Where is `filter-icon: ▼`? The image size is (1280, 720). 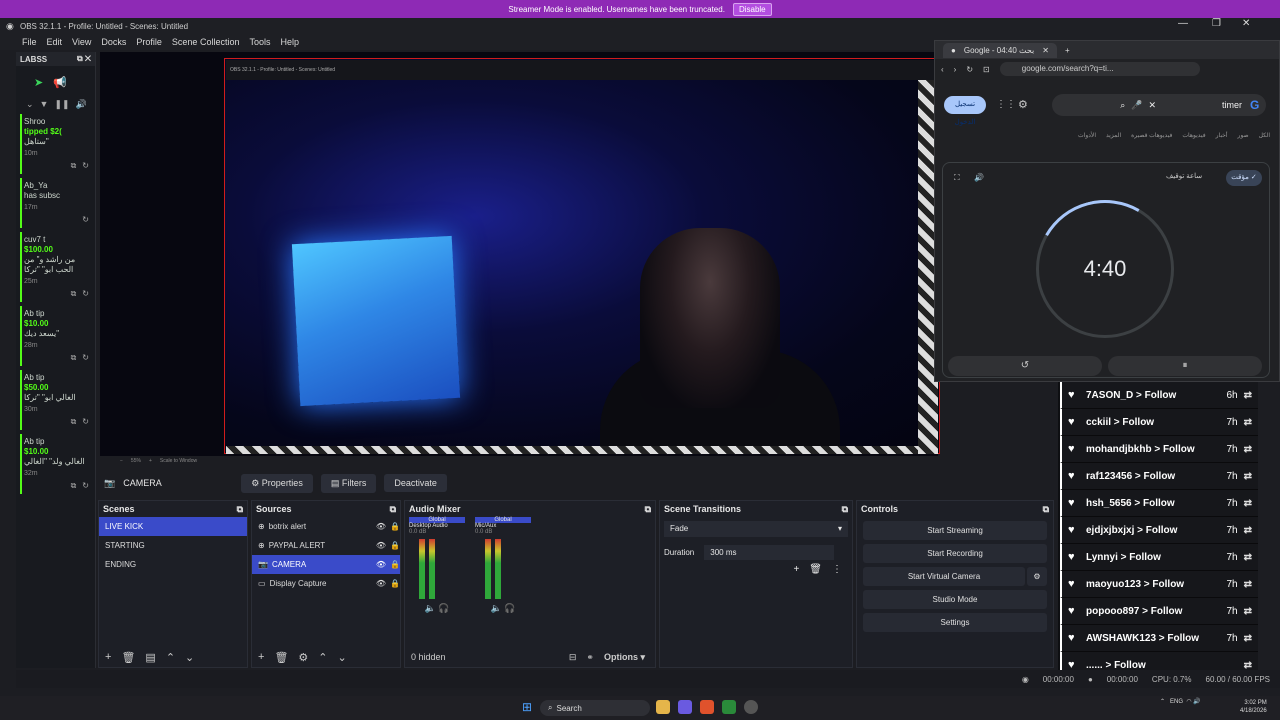
filter-icon: ▼ is located at coordinates (44, 104).